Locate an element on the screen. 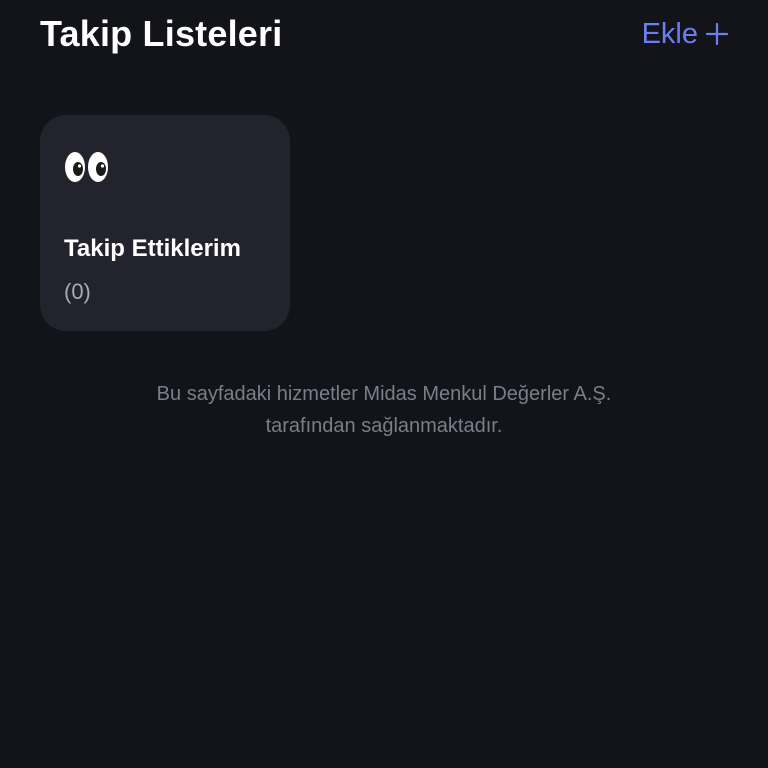  eyes-icon is located at coordinates (86, 167).